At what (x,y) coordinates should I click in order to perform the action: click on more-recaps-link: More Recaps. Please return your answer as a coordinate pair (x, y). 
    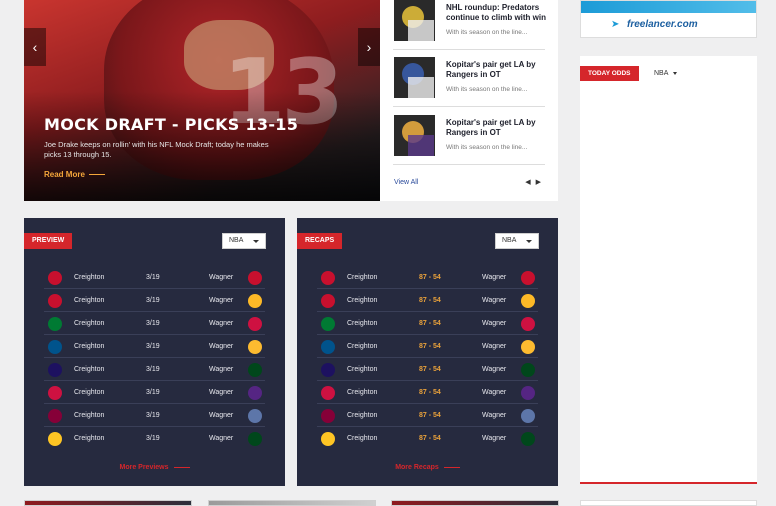
    Looking at the image, I should click on (427, 467).